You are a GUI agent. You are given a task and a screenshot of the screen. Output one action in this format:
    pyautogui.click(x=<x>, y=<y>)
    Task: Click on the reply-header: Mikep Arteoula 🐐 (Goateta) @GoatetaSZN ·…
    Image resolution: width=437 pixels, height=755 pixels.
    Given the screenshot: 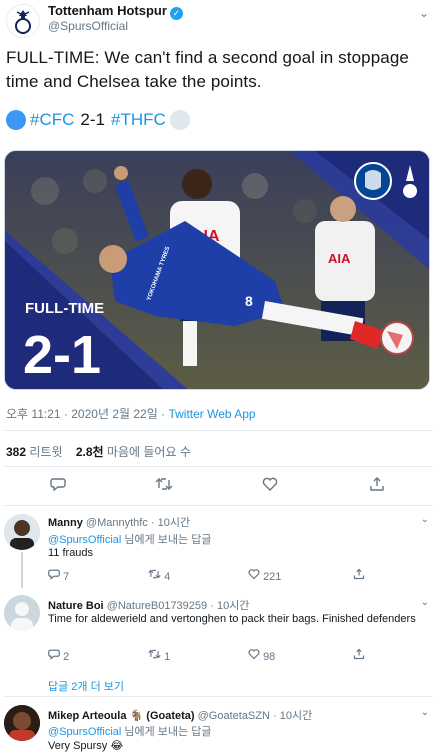 What is the action you would take?
    pyautogui.click(x=180, y=715)
    